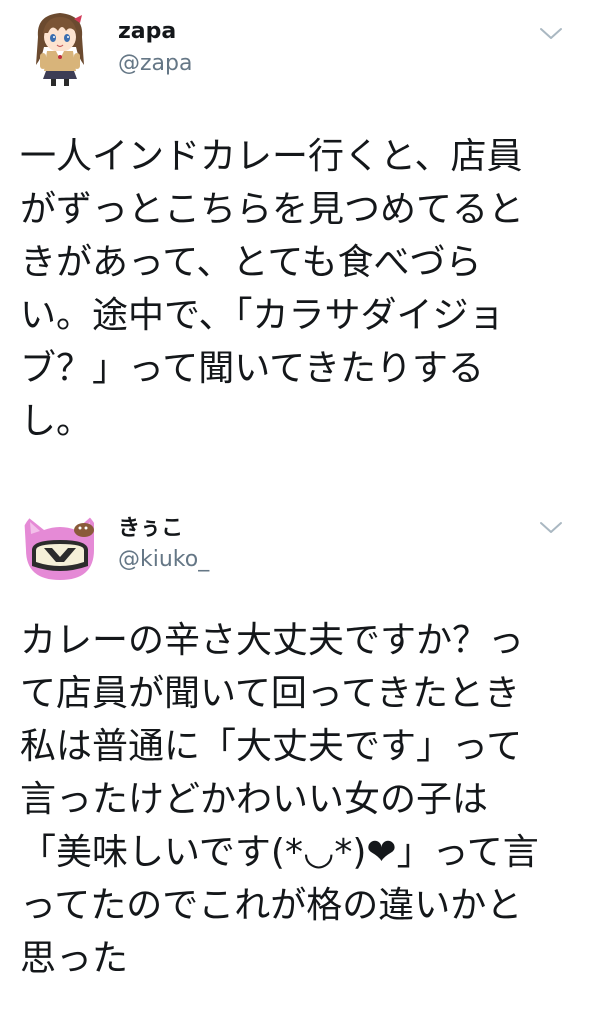  Describe the element at coordinates (147, 32) in the screenshot. I see `author-name: zapa` at that location.